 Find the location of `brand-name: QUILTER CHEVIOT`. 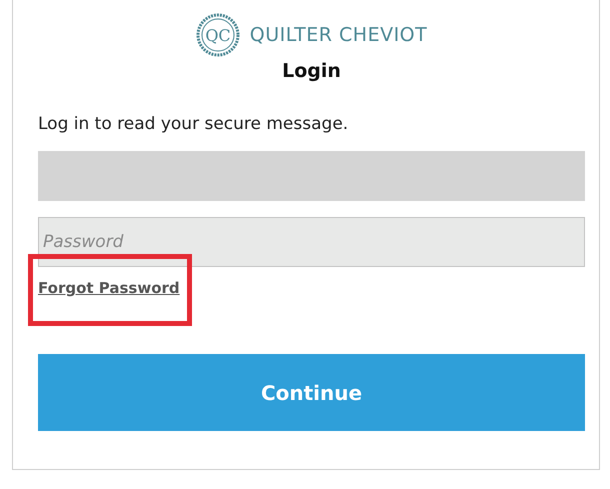

brand-name: QUILTER CHEVIOT is located at coordinates (339, 35).